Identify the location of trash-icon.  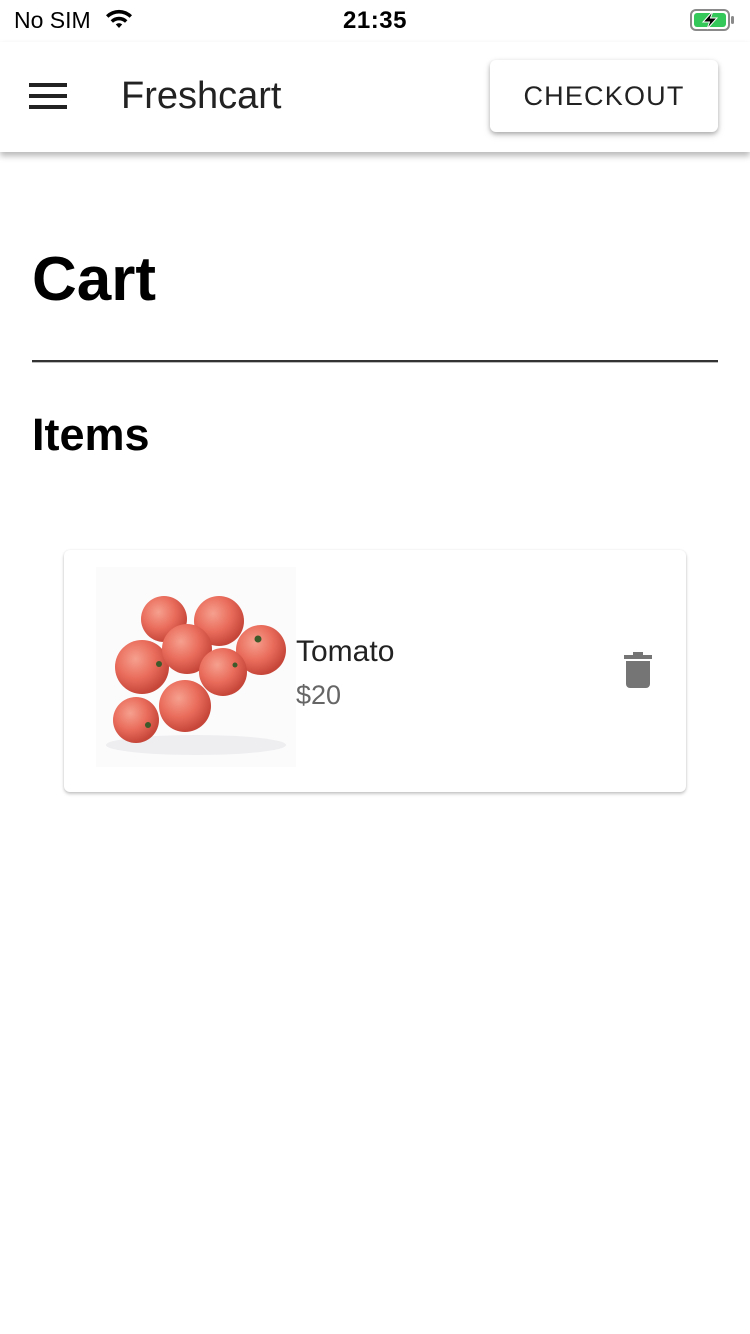
(638, 670).